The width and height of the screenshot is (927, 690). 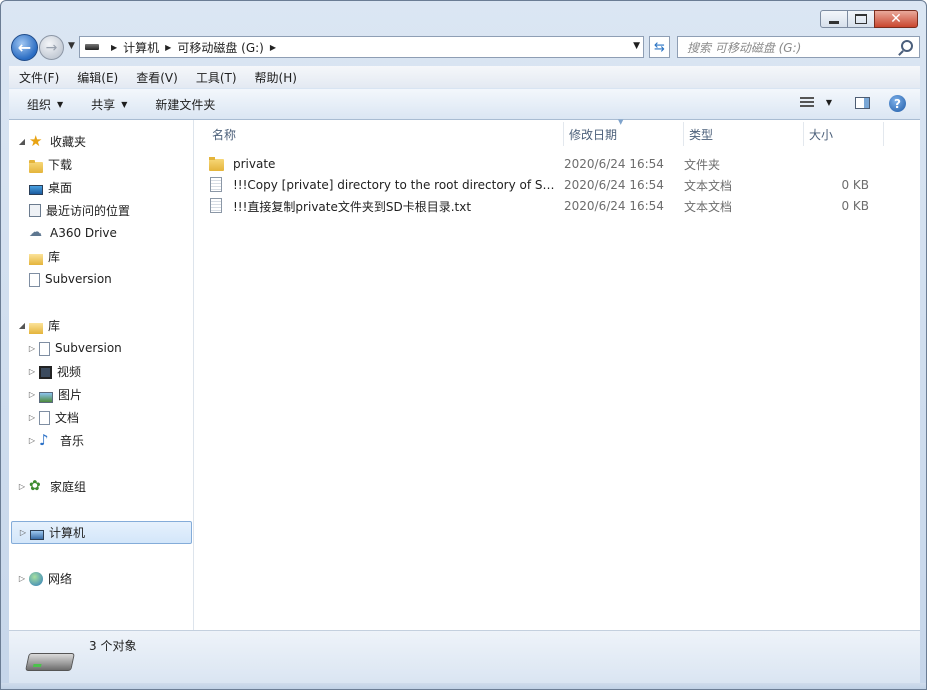 I want to click on video-icon, so click(x=45, y=372).